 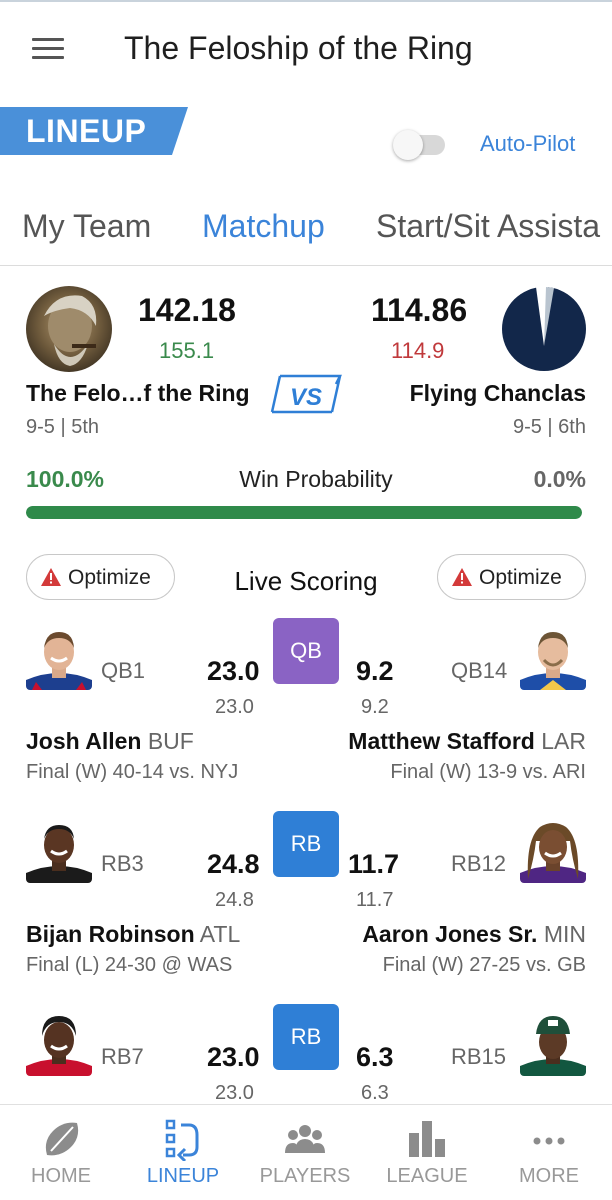 I want to click on win-probability-row: 100.0% Win Probability 0.0%, so click(x=306, y=481).